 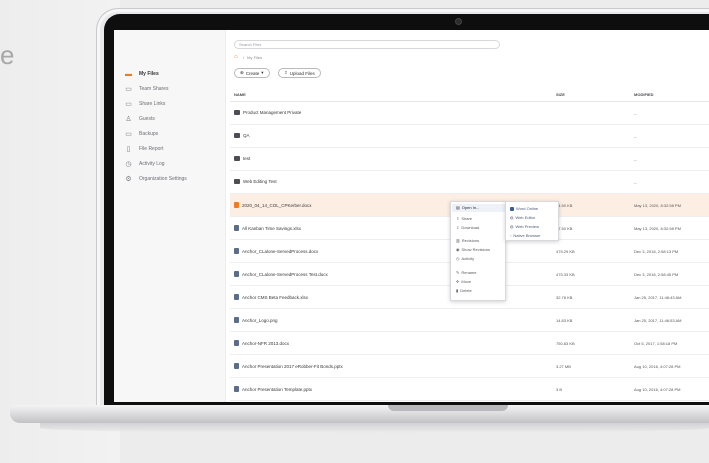 I want to click on file-name: Anchor_CLalone-ServedProcess.docx, so click(x=280, y=251).